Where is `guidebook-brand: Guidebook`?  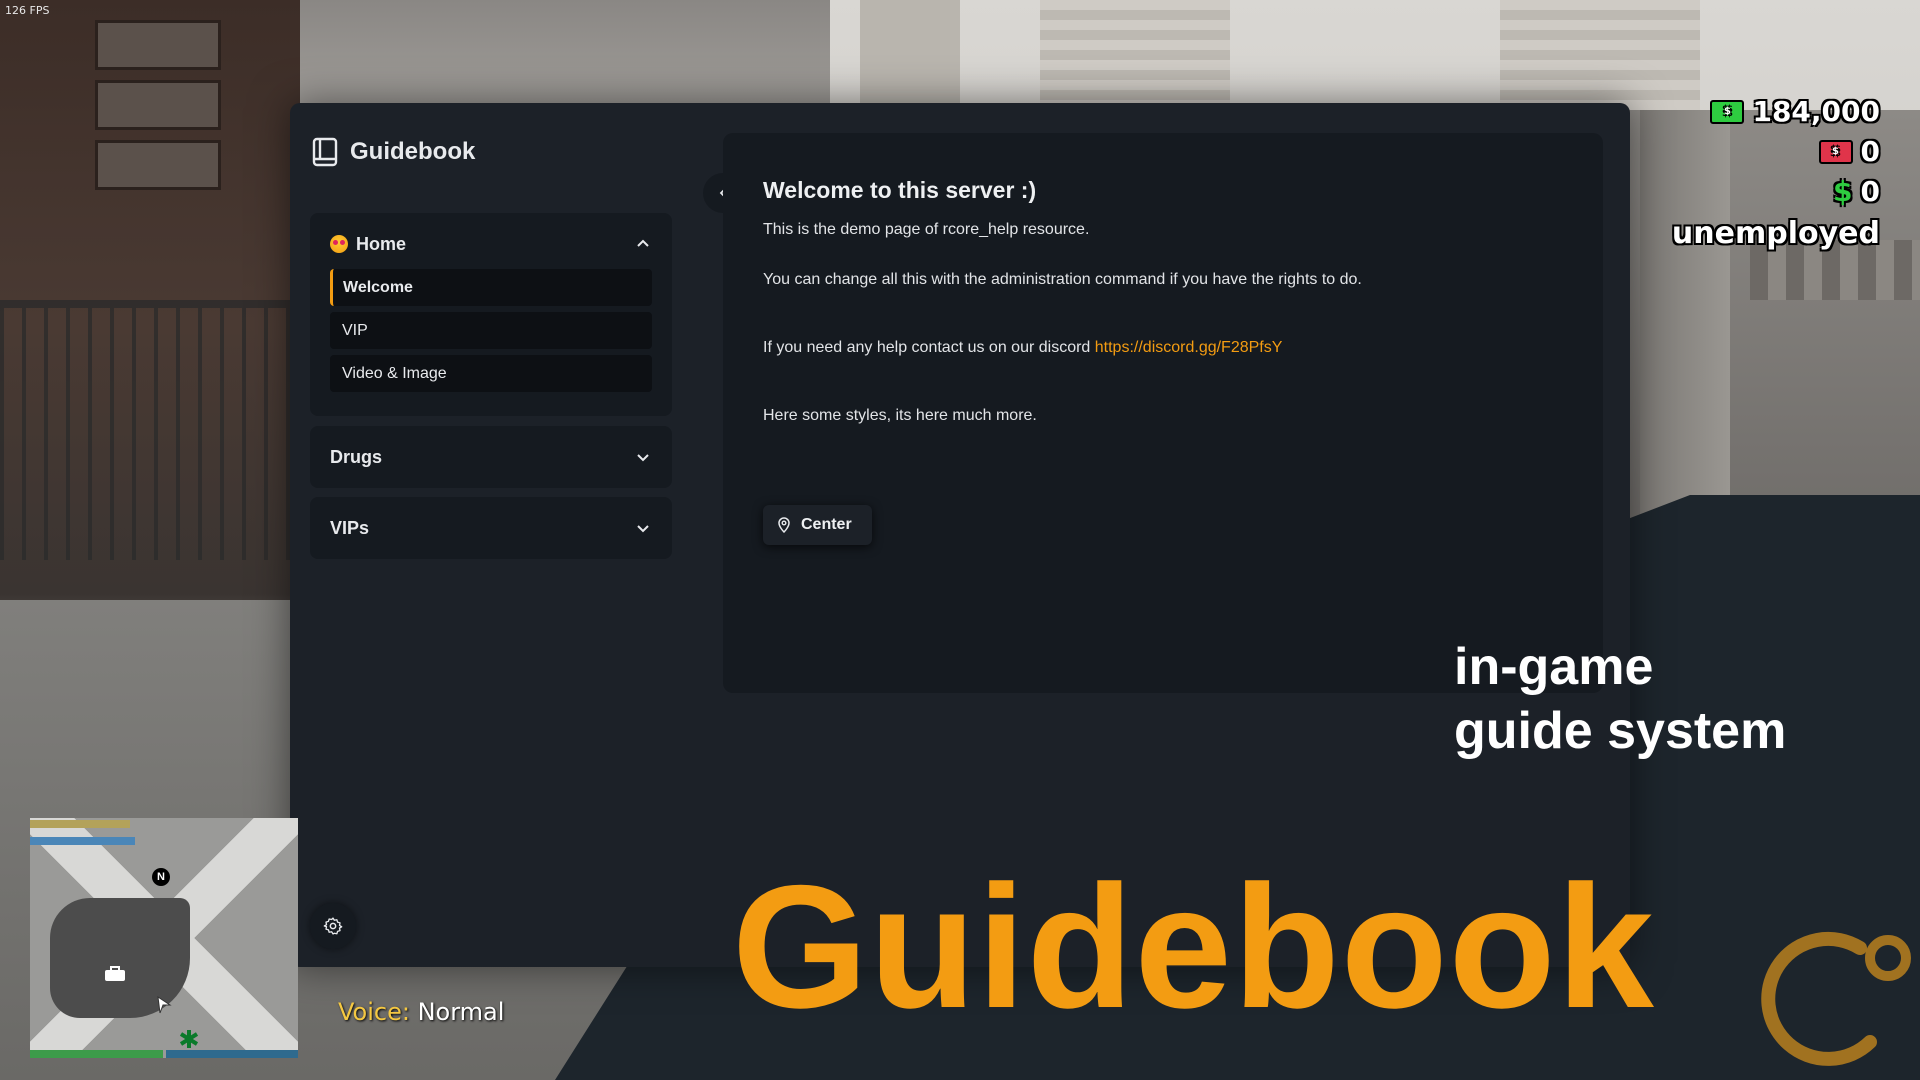 guidebook-brand: Guidebook is located at coordinates (393, 152).